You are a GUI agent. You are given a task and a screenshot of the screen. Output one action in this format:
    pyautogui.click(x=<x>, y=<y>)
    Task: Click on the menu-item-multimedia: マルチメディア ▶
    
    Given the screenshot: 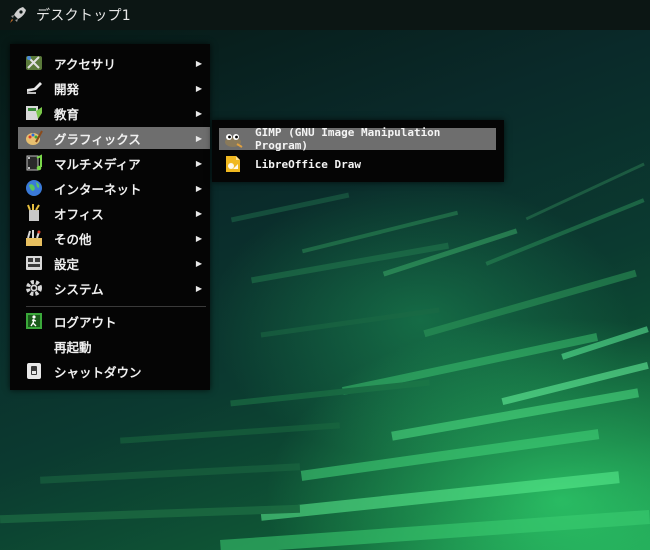 What is the action you would take?
    pyautogui.click(x=114, y=163)
    